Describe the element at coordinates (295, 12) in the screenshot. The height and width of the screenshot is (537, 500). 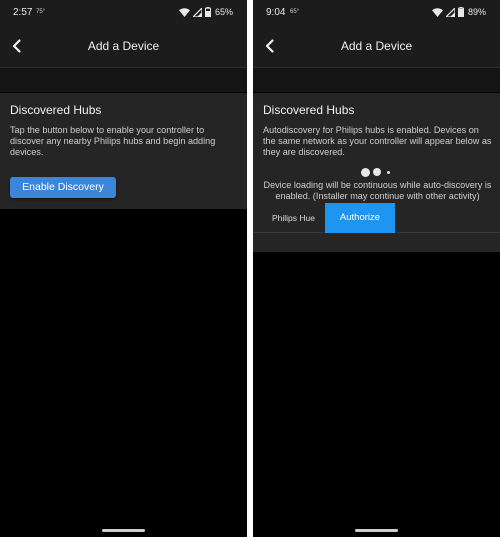
I see `status-temperature: 65°` at that location.